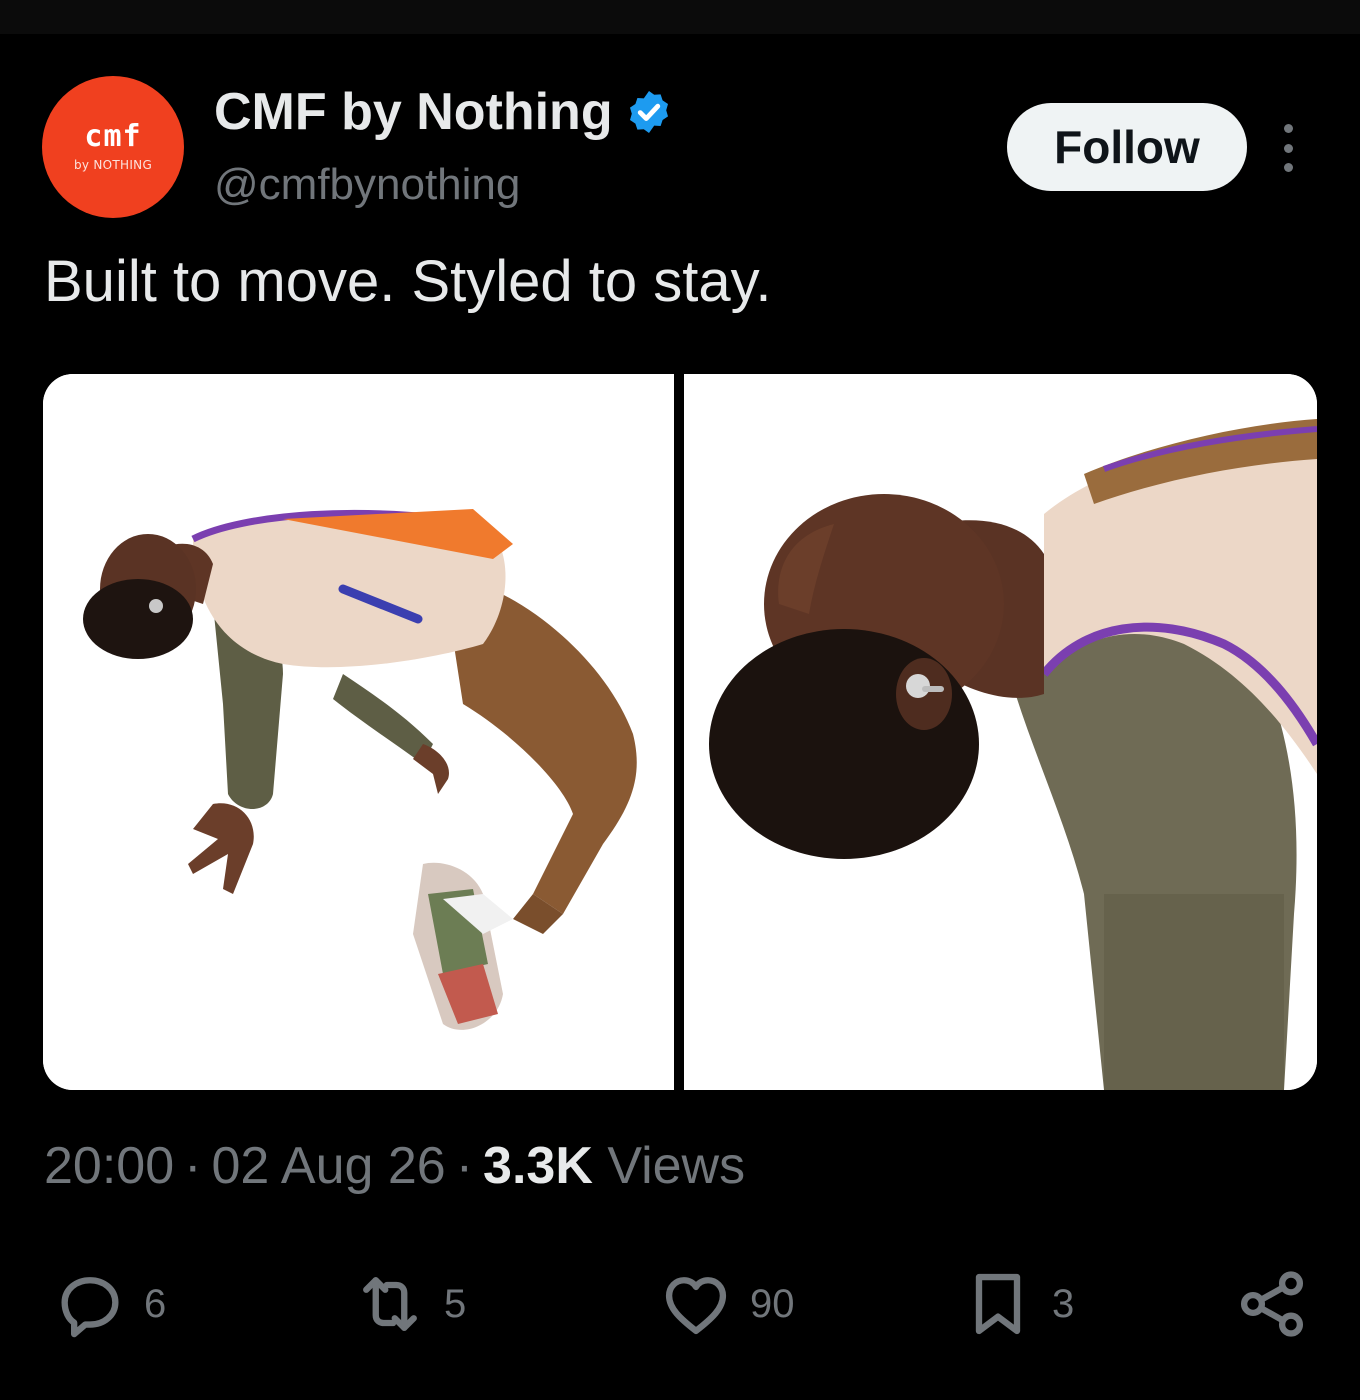  Describe the element at coordinates (1288, 148) in the screenshot. I see `more-options-icon` at that location.